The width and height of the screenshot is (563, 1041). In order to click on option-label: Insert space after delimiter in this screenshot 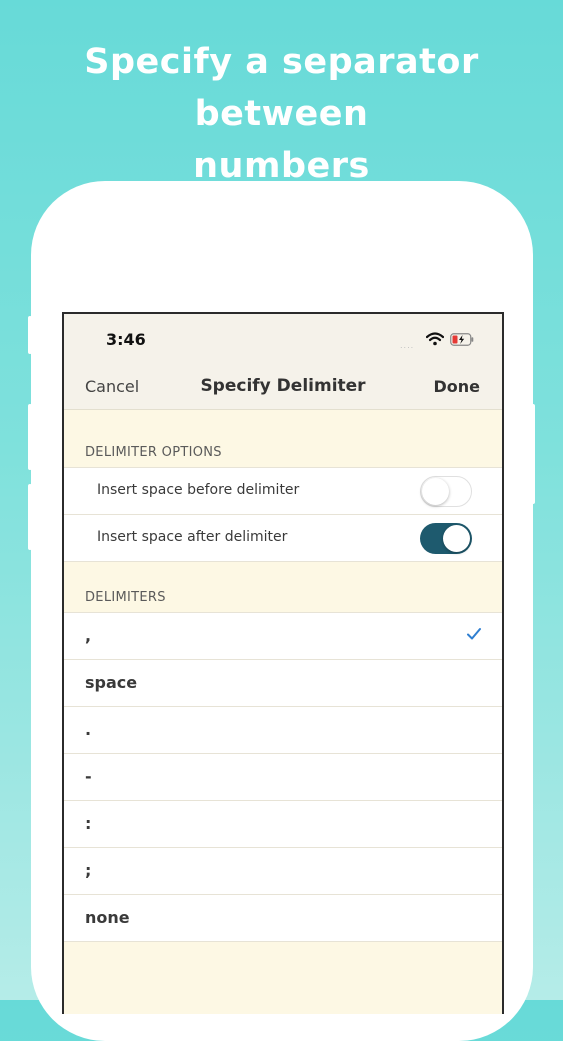, I will do `click(192, 537)`.